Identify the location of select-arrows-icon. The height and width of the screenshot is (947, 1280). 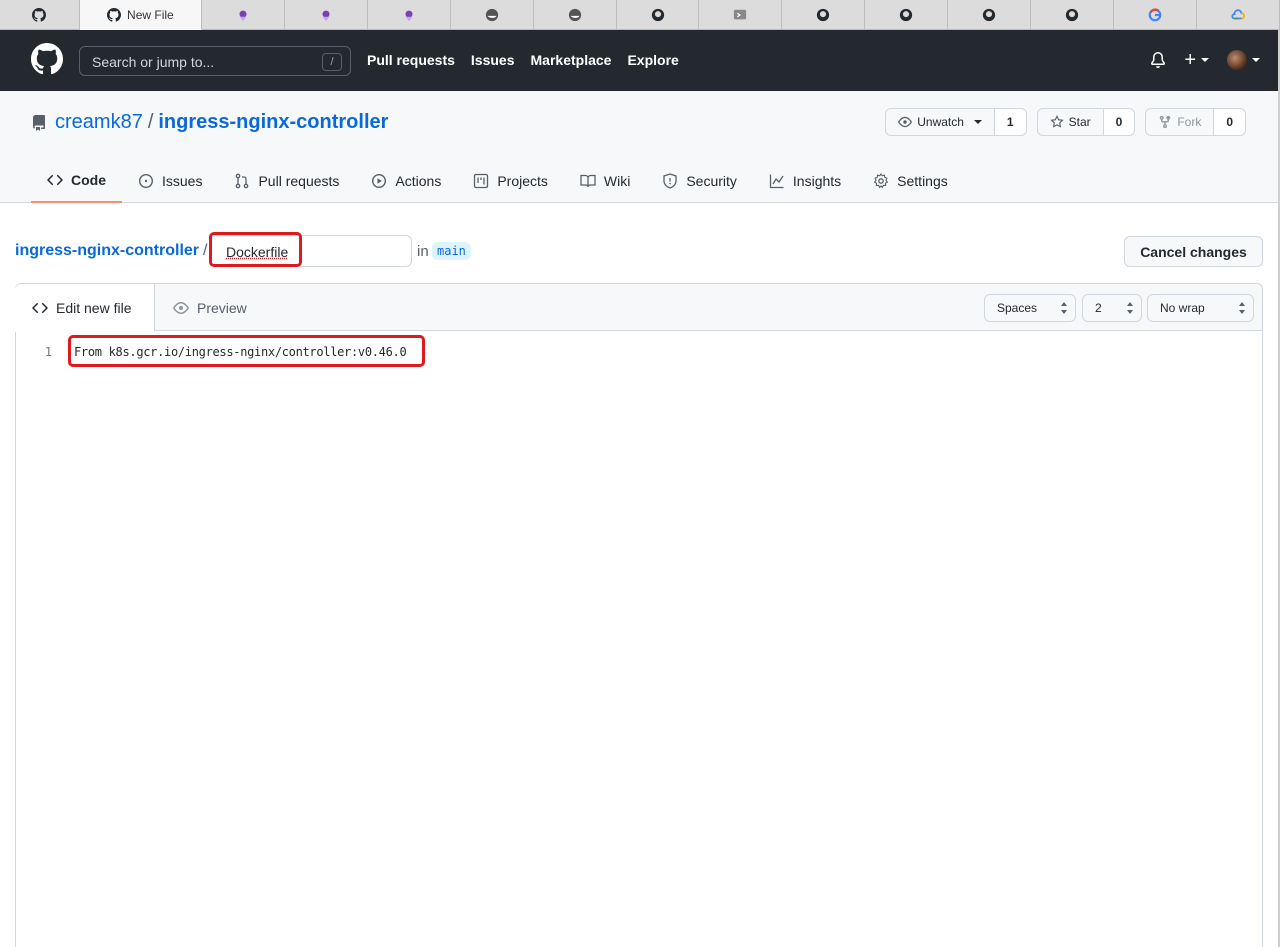
(1130, 308).